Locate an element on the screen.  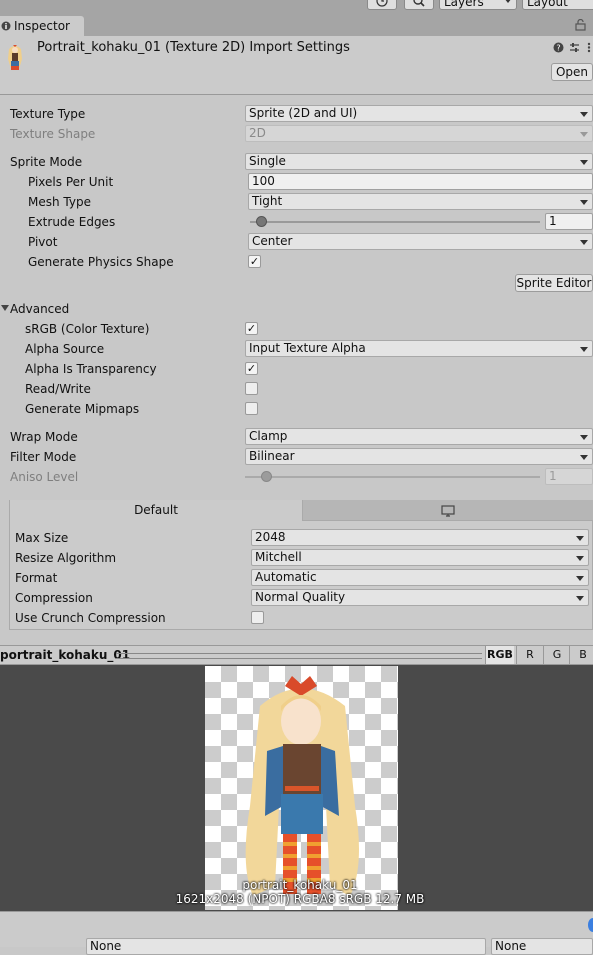
max-size-value: 2048 is located at coordinates (270, 537).